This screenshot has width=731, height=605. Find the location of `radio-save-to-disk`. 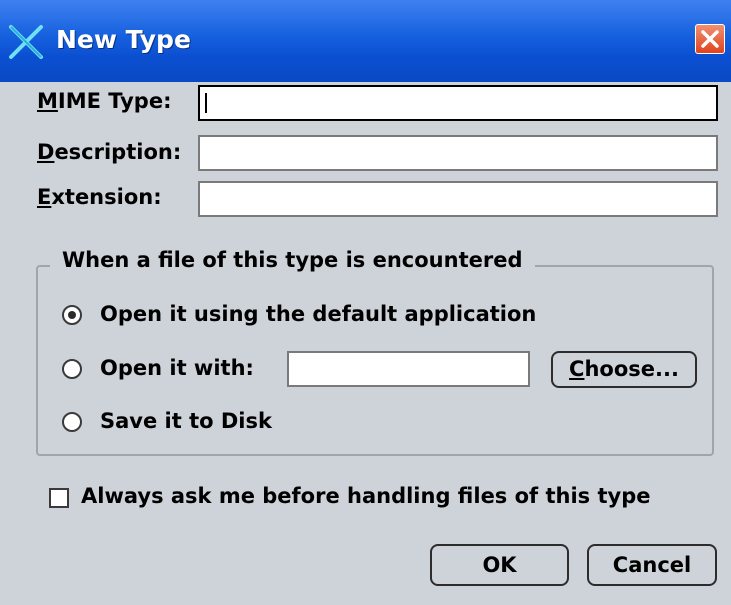

radio-save-to-disk is located at coordinates (72, 422).